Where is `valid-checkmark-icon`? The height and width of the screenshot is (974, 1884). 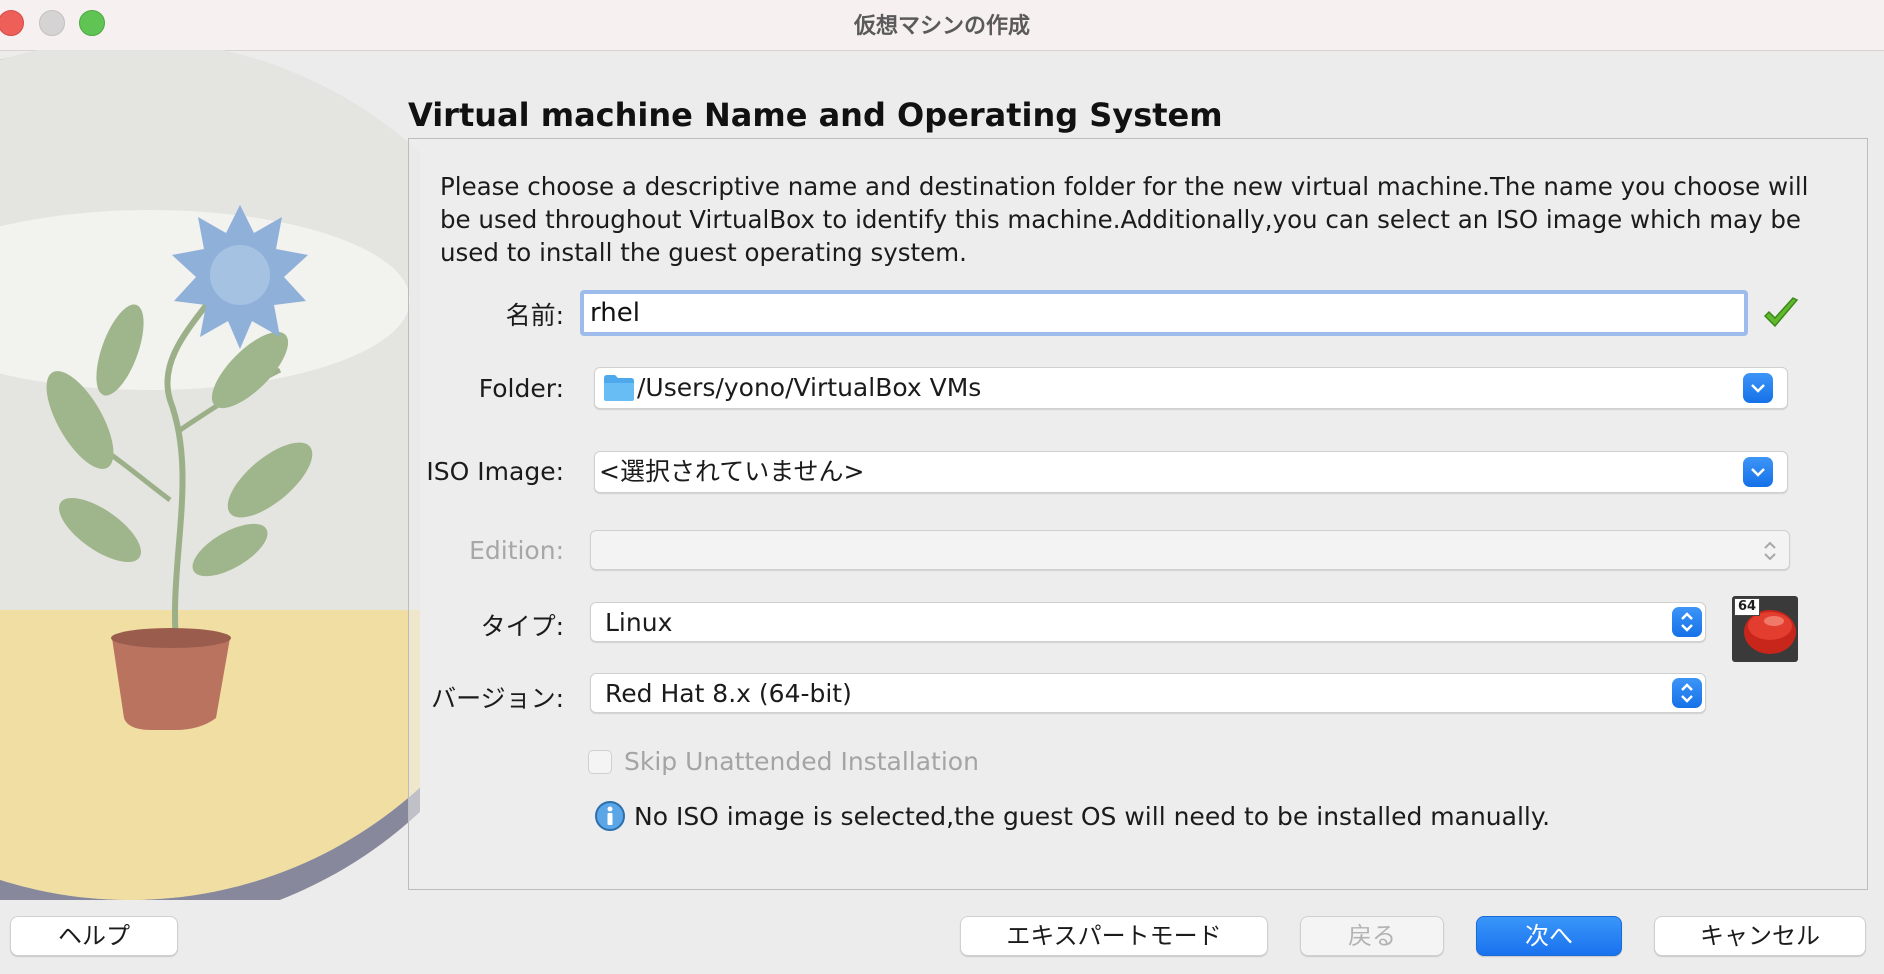 valid-checkmark-icon is located at coordinates (1781, 312).